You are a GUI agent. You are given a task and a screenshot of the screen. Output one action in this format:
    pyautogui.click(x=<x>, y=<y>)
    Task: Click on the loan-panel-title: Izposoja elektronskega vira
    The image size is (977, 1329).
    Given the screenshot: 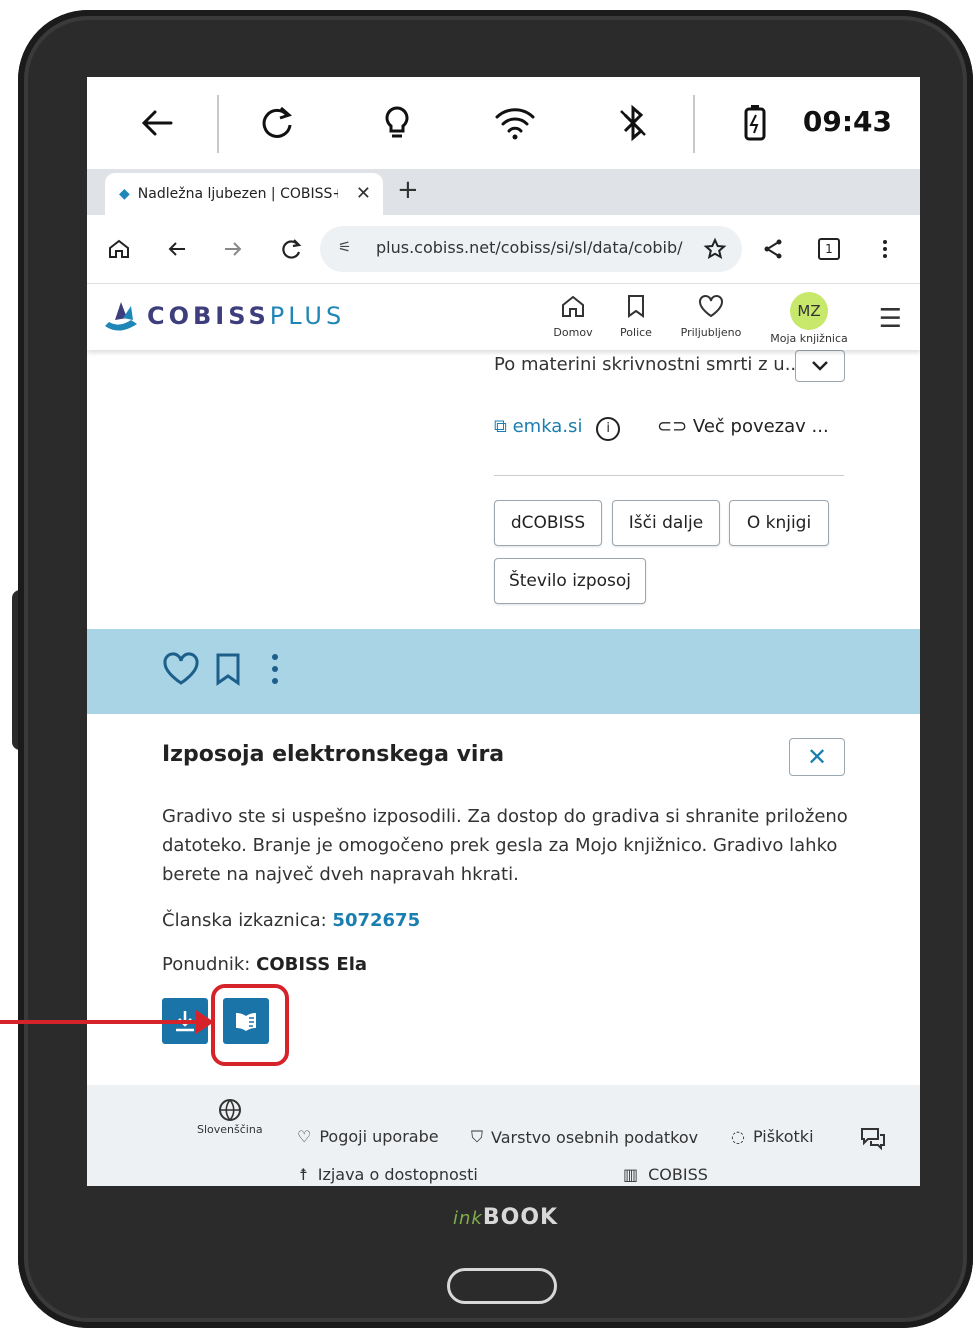 What is the action you would take?
    pyautogui.click(x=333, y=754)
    